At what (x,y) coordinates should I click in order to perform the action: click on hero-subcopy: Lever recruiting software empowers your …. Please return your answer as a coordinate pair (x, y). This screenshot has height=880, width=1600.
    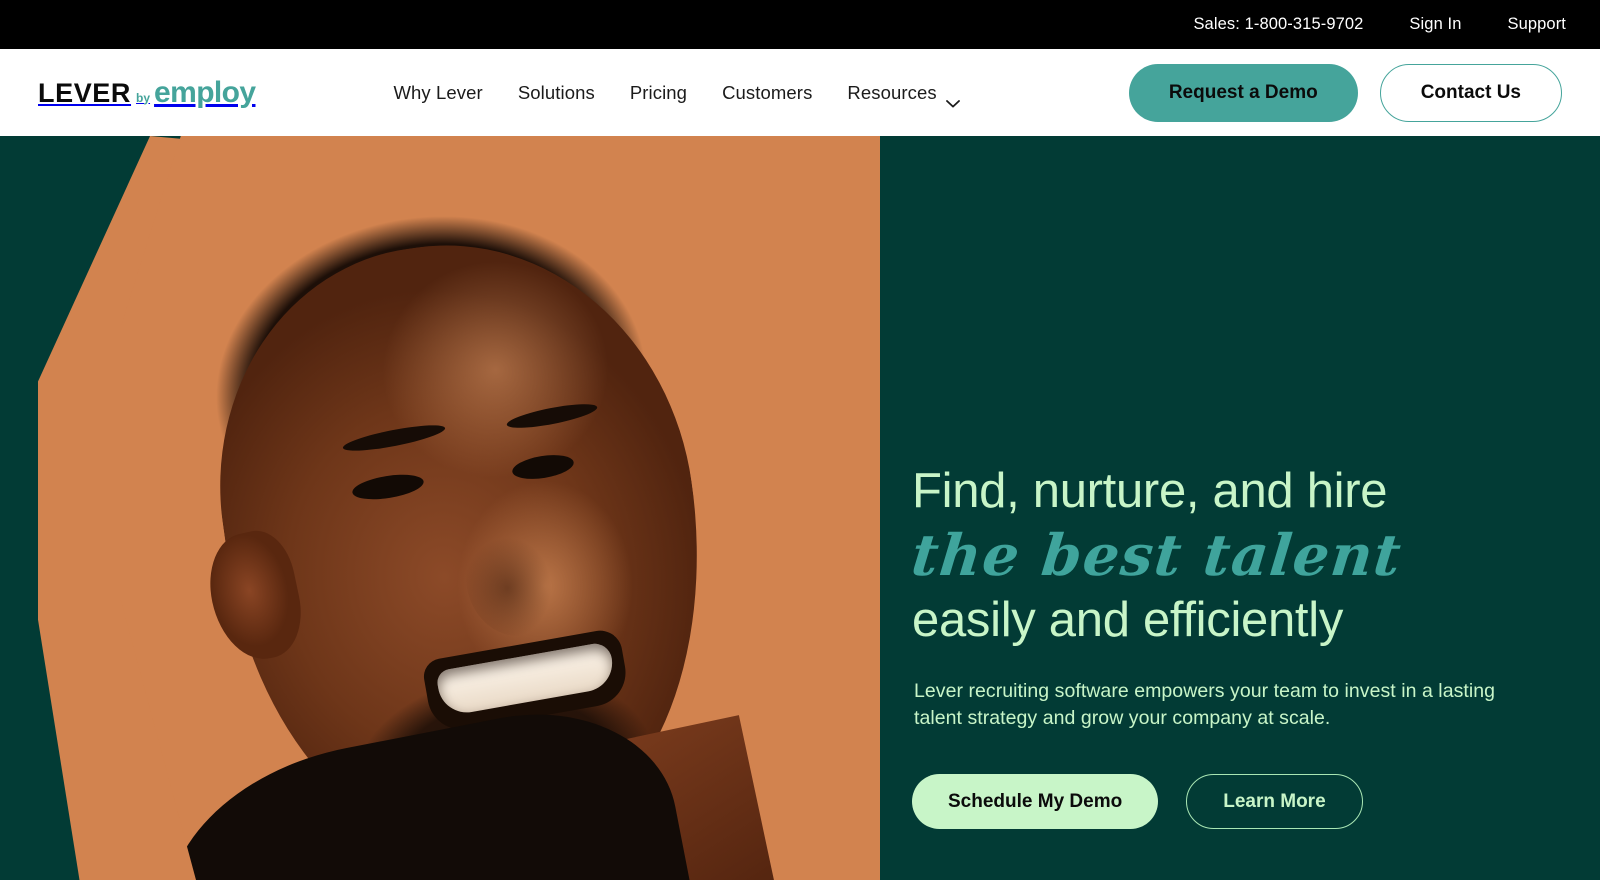
    Looking at the image, I should click on (1205, 704).